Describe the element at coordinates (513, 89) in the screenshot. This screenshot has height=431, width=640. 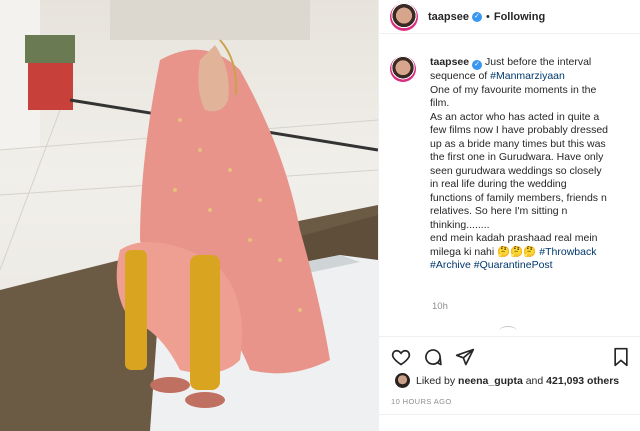
I see `caption-line: One of my favourite moments in the` at that location.